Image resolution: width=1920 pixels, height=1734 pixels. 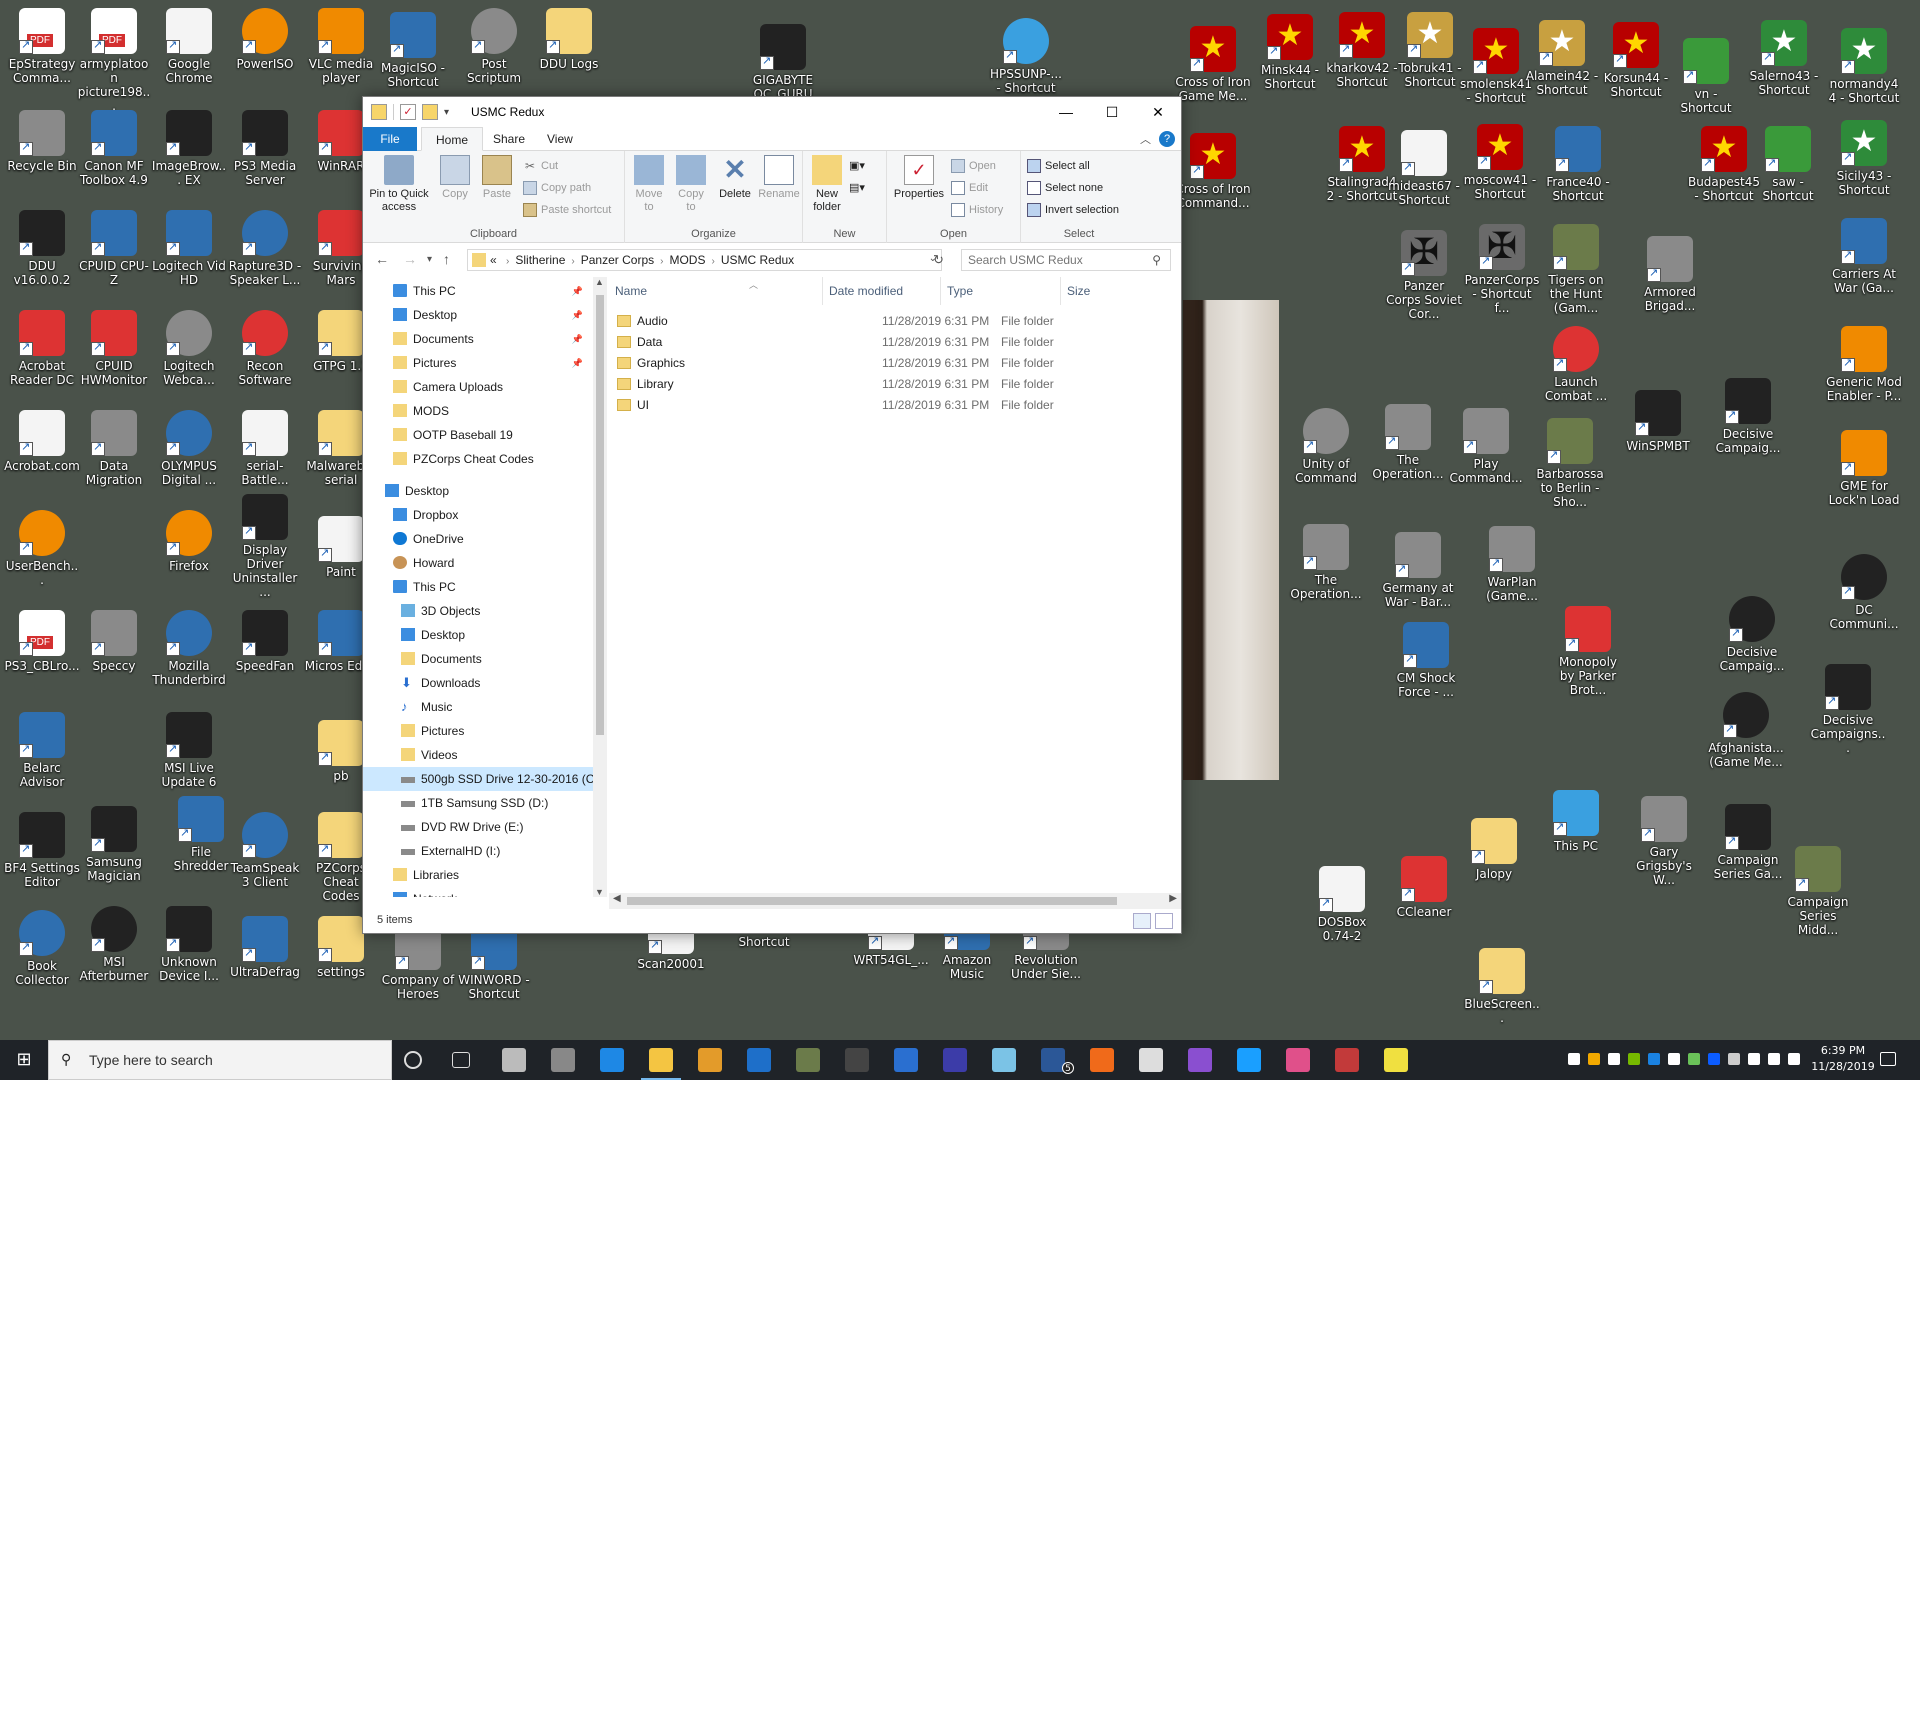 What do you see at coordinates (478, 587) in the screenshot?
I see `nav-item: This PC` at bounding box center [478, 587].